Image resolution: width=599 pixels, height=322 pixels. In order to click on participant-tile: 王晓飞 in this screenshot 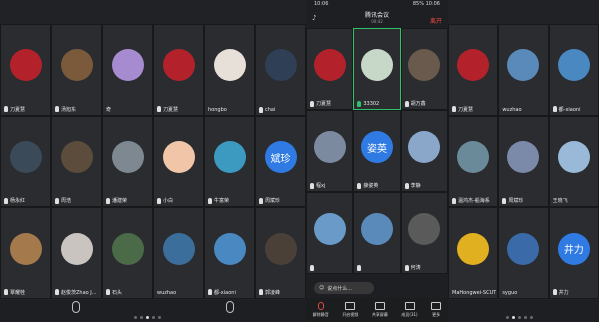, I will do `click(573, 161)`.